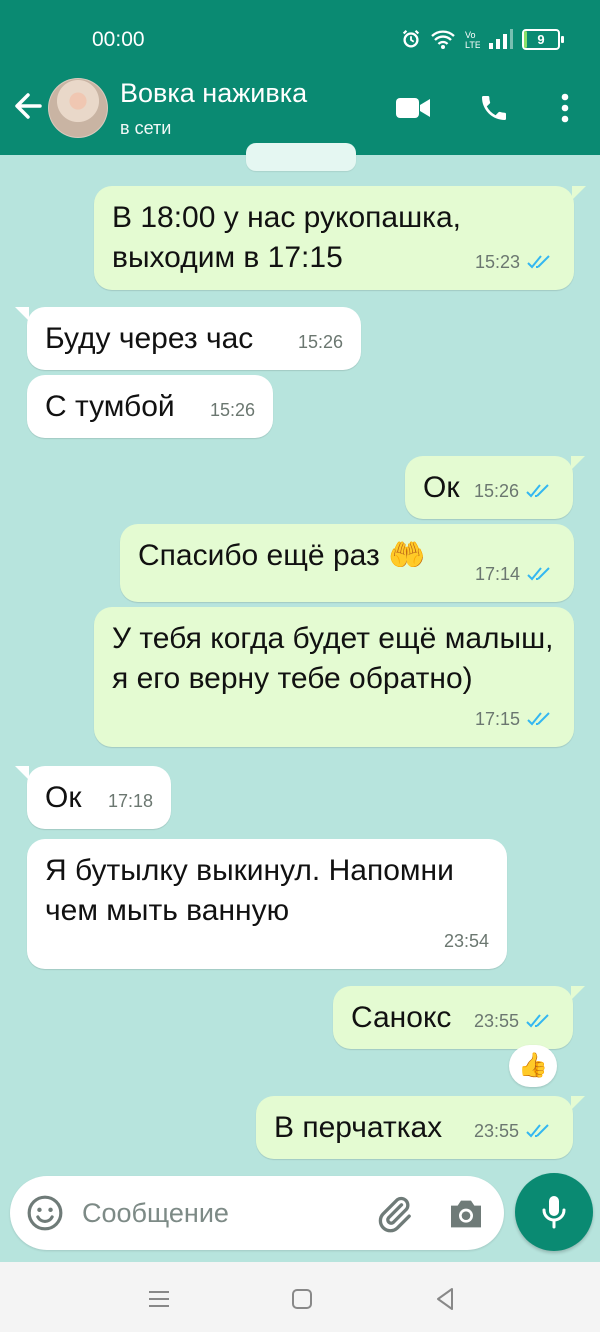  I want to click on phone-icon, so click(494, 108).